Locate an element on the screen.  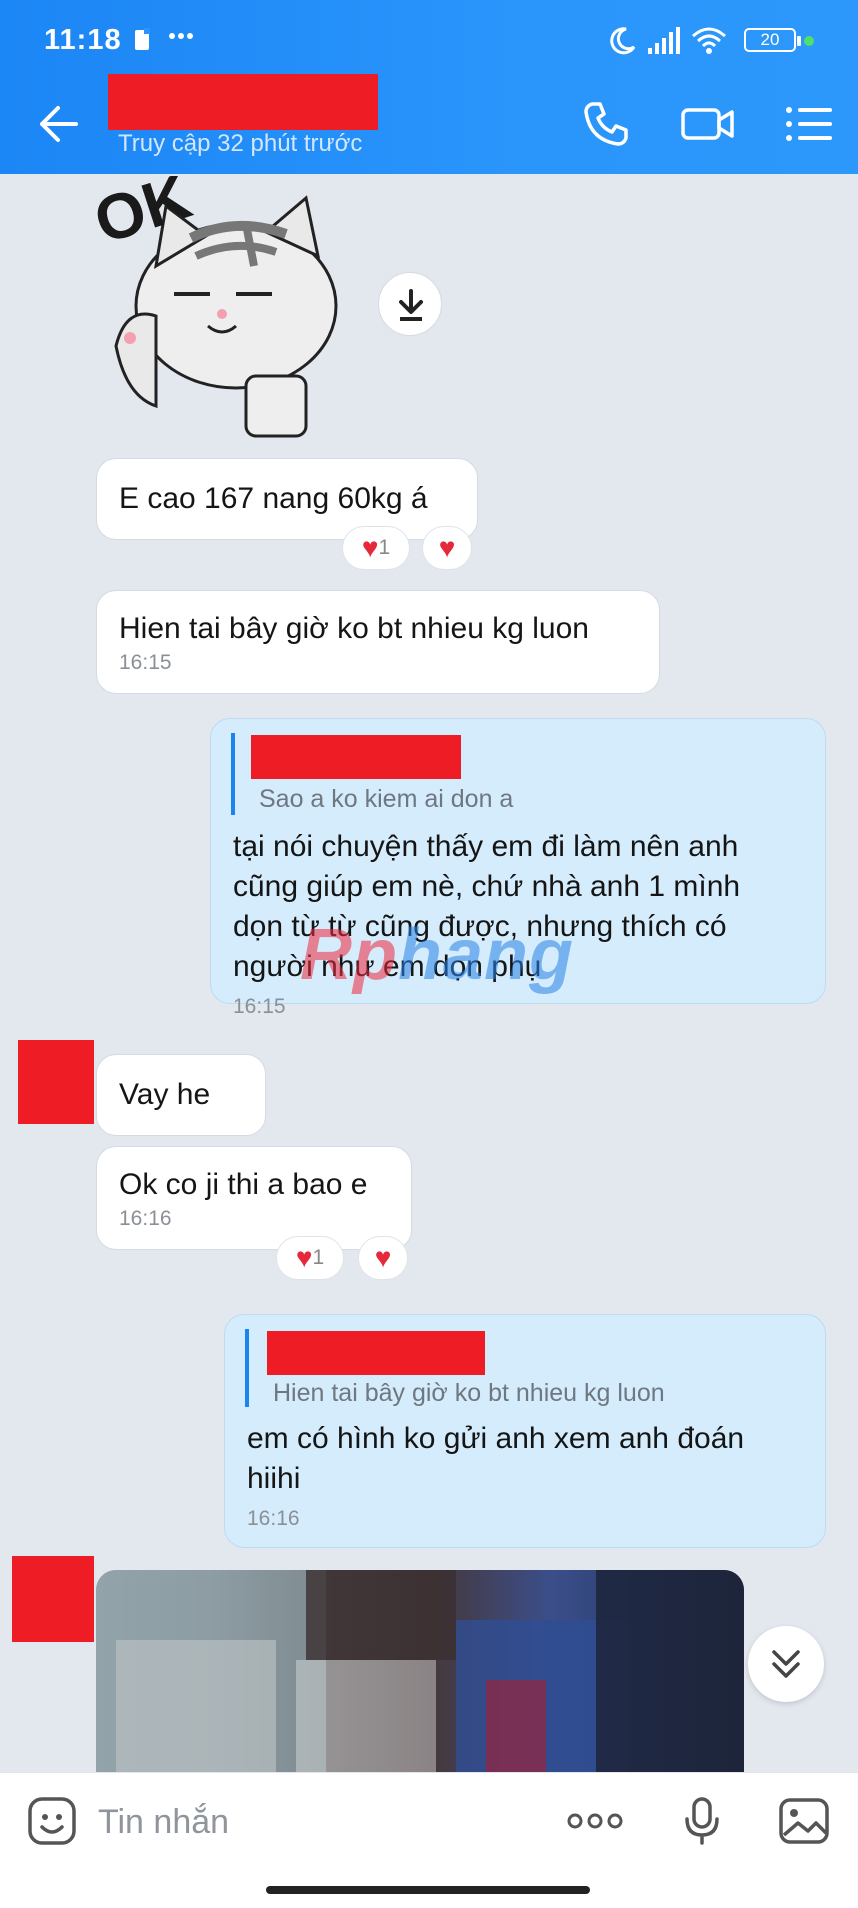
message-line: tại nói chuyện thấy em đi làm nên anh is located at coordinates (486, 846).